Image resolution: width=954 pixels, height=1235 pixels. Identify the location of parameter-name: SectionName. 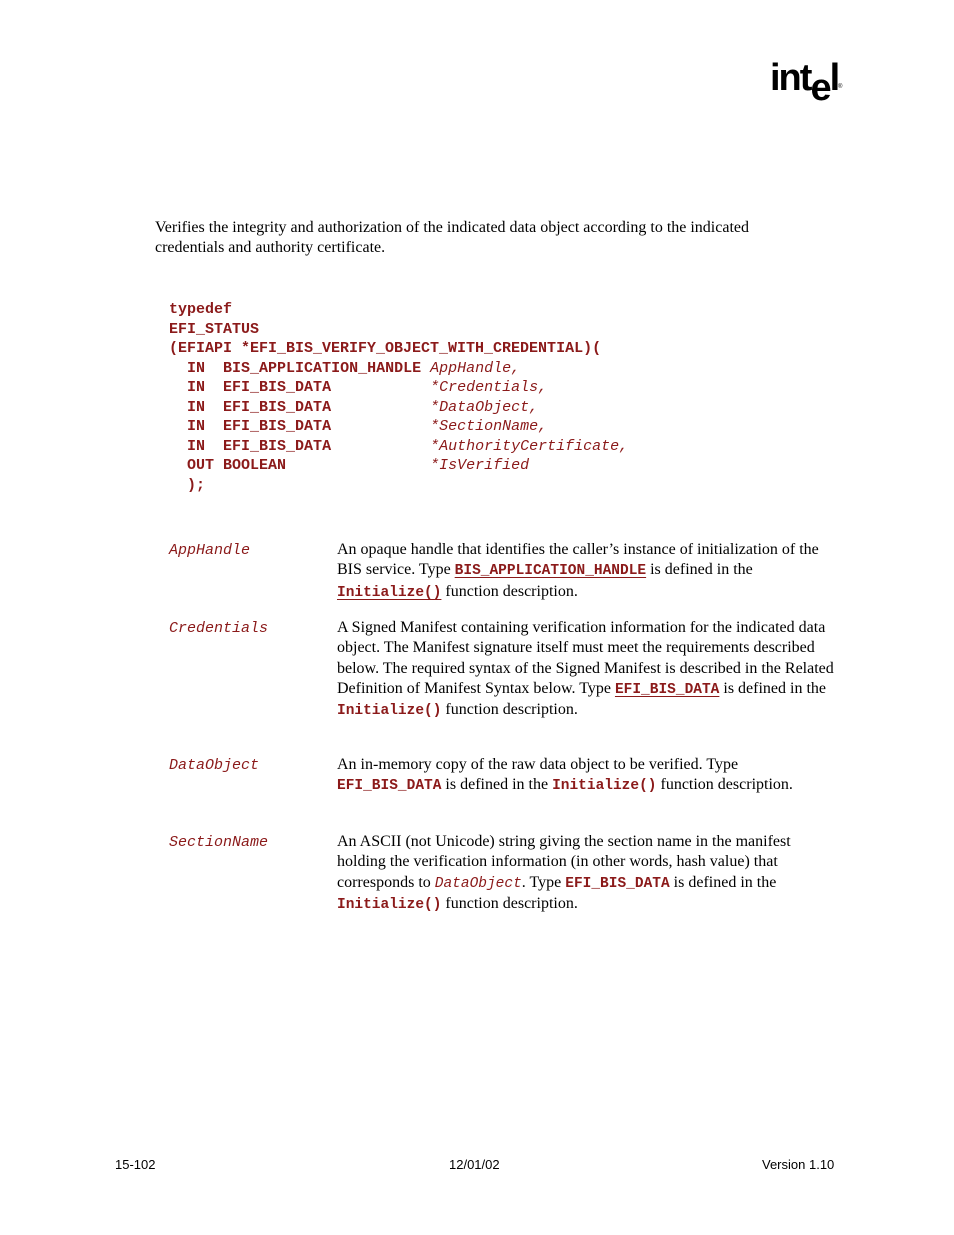
(219, 842).